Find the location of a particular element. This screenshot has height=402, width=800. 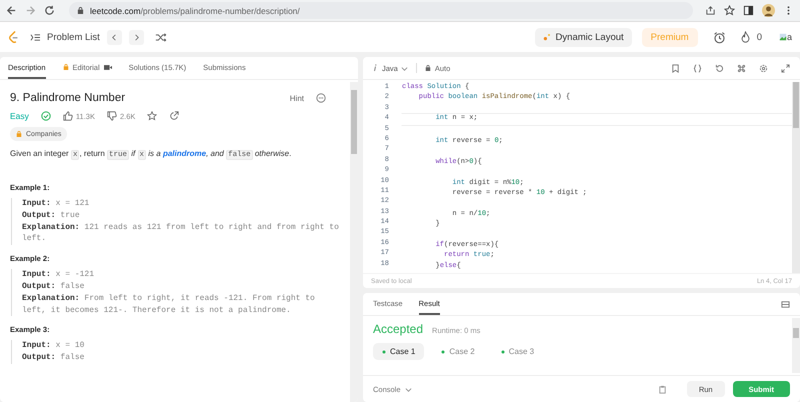

flame-icon is located at coordinates (745, 37).